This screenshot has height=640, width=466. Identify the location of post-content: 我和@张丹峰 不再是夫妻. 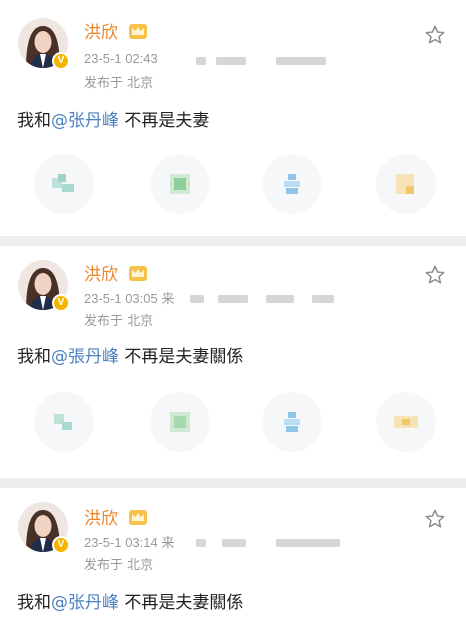
(113, 118).